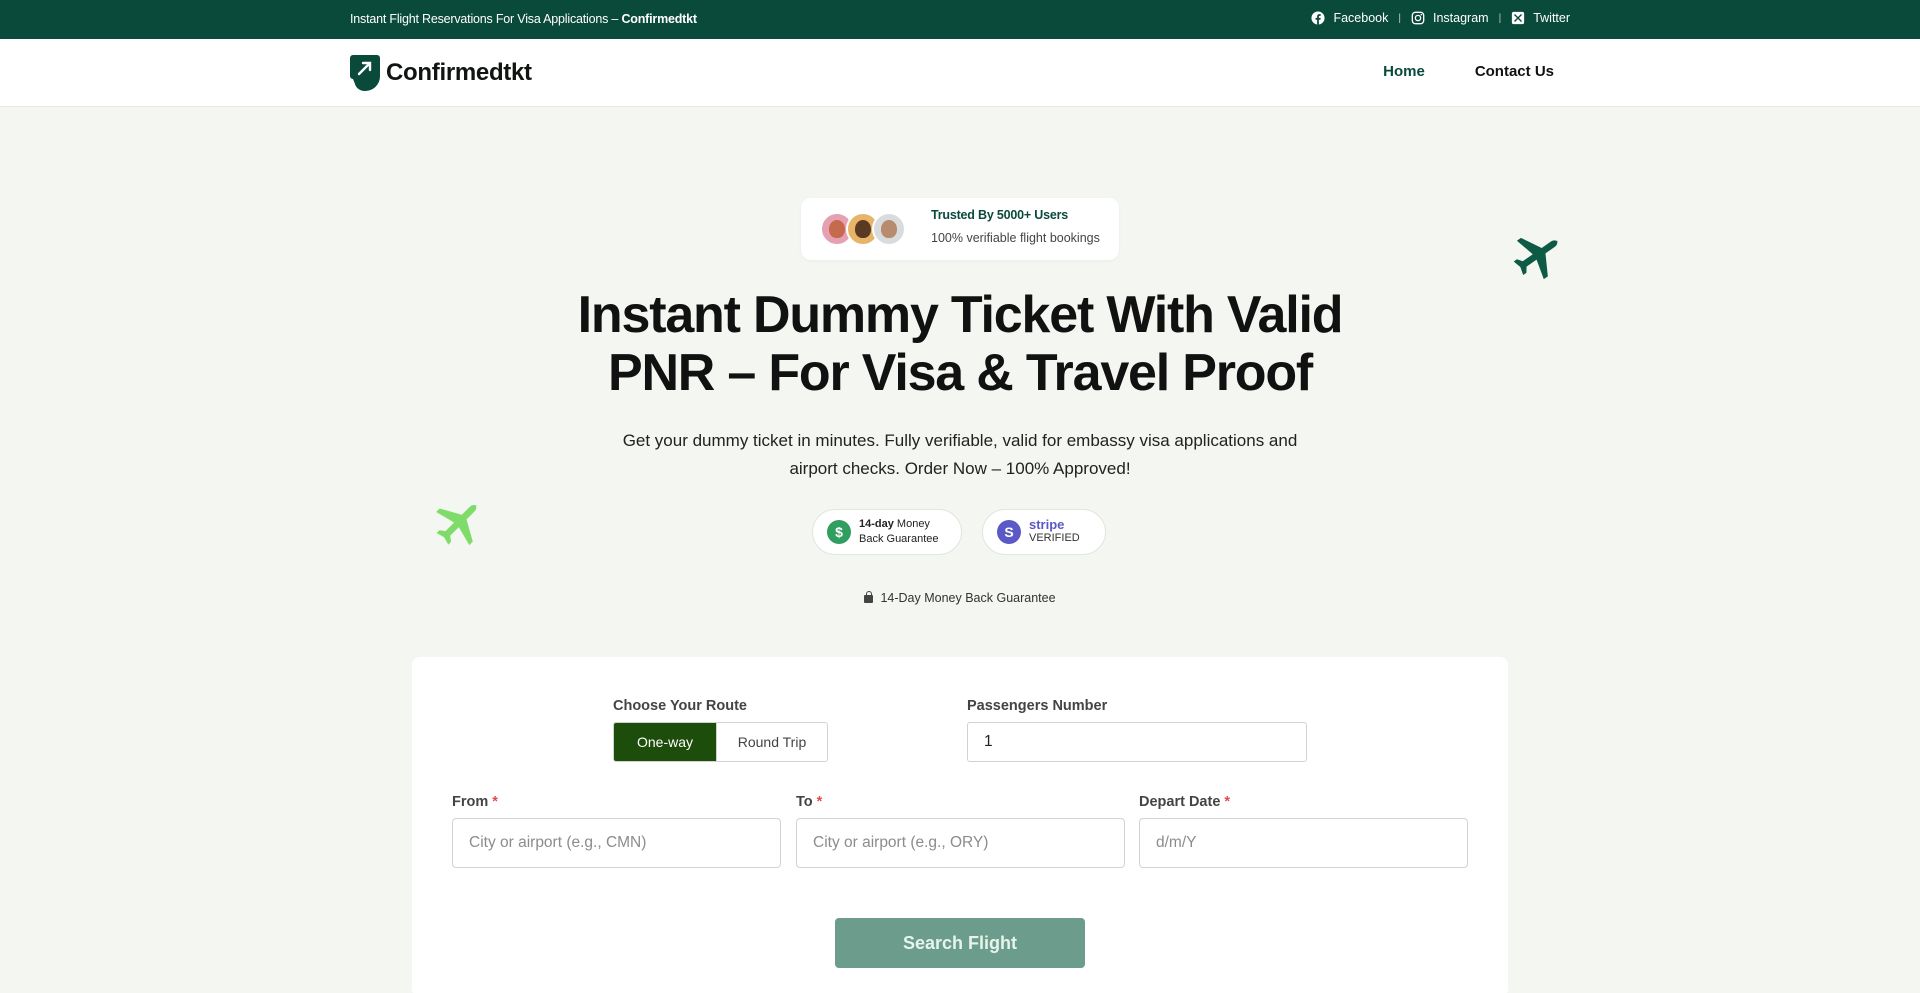  I want to click on stripe-text: stripe VERIFIED, so click(1054, 532).